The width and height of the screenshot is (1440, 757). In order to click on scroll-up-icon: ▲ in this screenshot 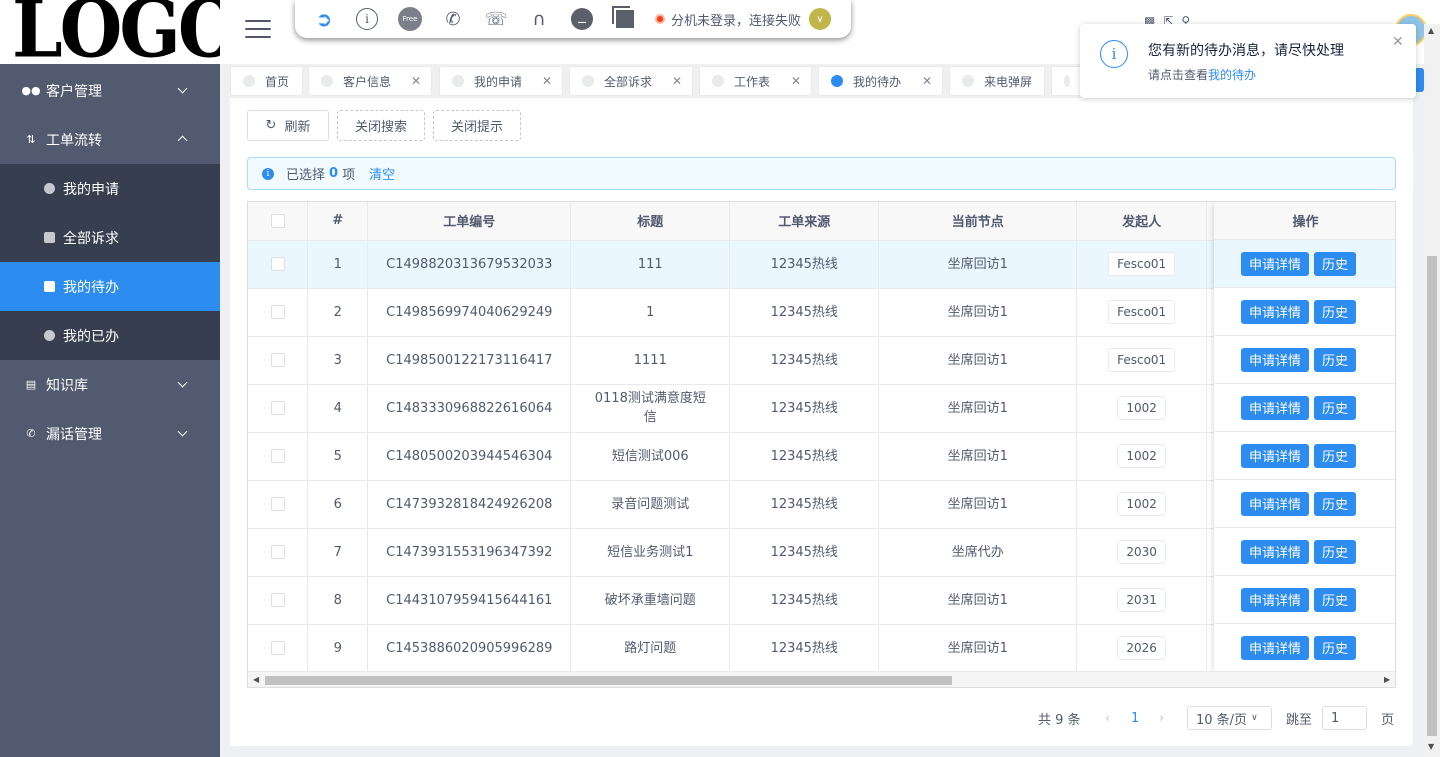, I will do `click(1431, 30)`.